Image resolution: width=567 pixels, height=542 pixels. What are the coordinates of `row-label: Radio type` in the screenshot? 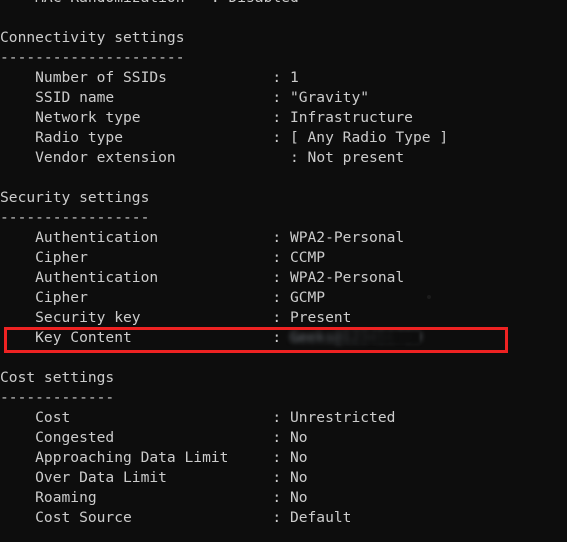 It's located at (136, 137).